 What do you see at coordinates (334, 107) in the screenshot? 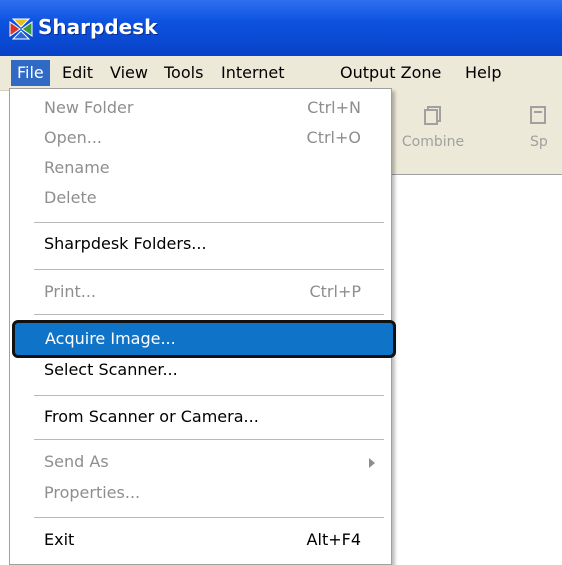
I see `new-folder-shortcut: Ctrl+N` at bounding box center [334, 107].